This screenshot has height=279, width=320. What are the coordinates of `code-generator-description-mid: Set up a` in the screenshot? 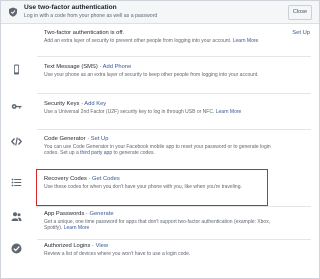 It's located at (69, 153).